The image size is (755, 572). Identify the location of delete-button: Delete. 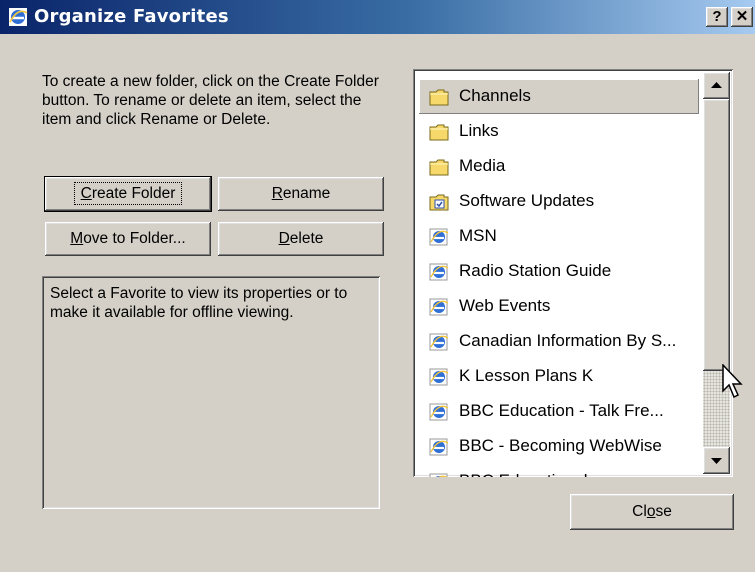
(301, 239).